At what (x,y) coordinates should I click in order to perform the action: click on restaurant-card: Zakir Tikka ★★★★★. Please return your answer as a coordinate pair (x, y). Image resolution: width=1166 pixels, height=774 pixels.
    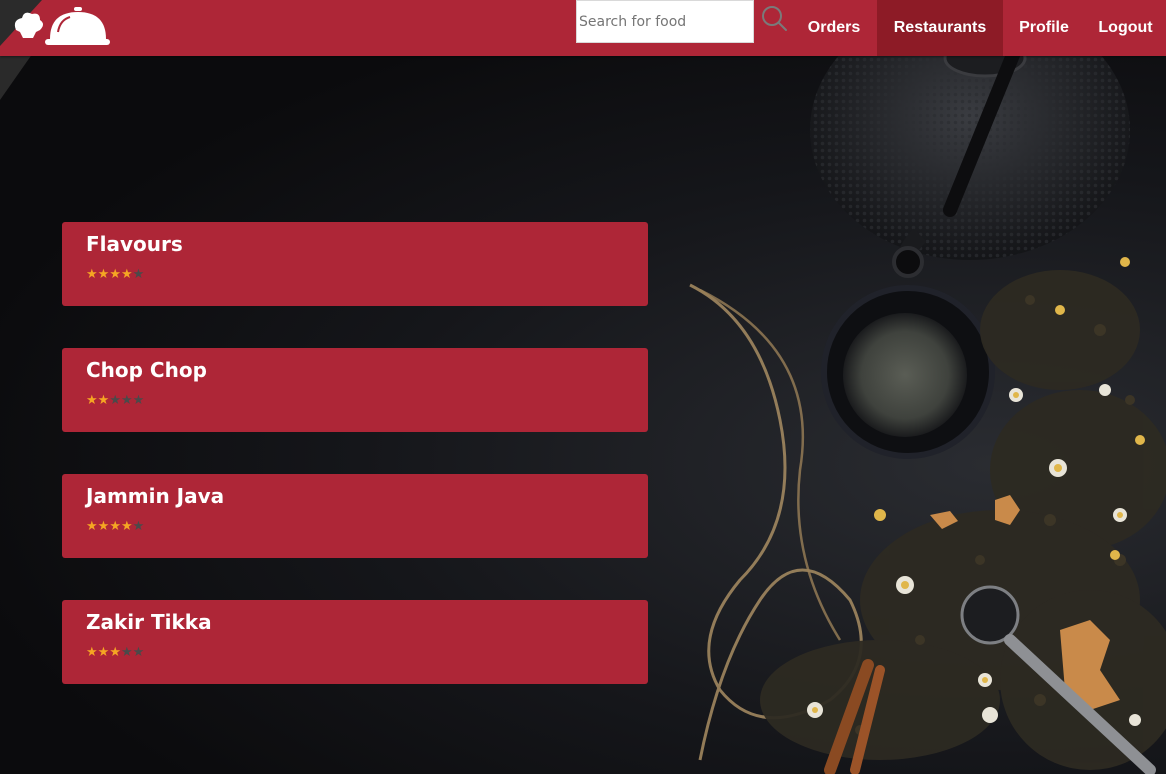
    Looking at the image, I should click on (355, 642).